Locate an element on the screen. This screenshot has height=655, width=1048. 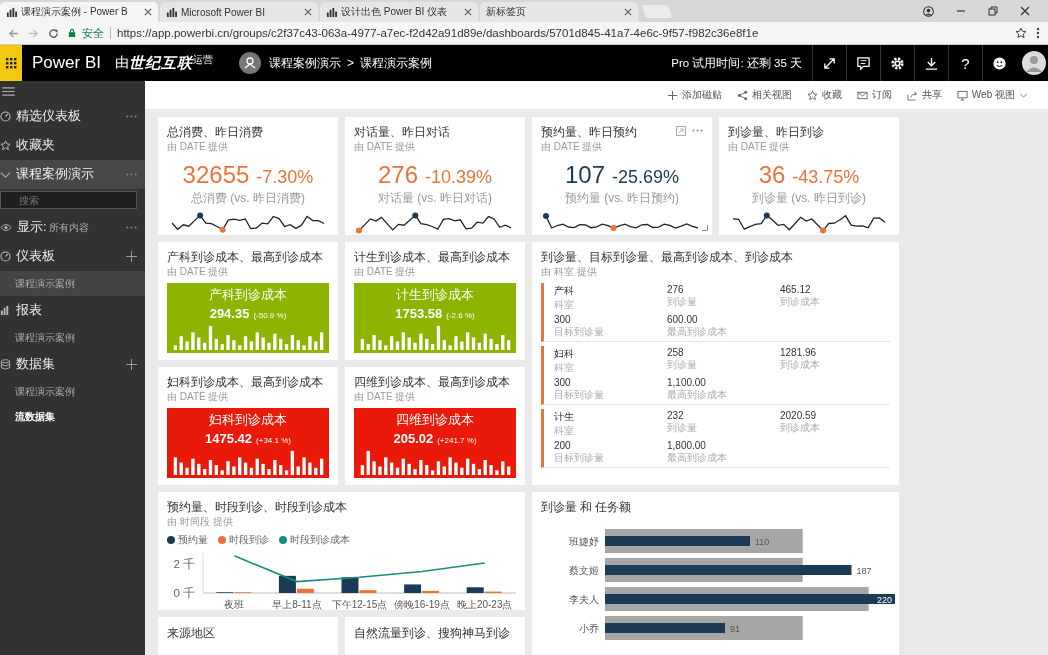
report-tile: 自然流量到诊、搜狗神马到诊 is located at coordinates (435, 636).